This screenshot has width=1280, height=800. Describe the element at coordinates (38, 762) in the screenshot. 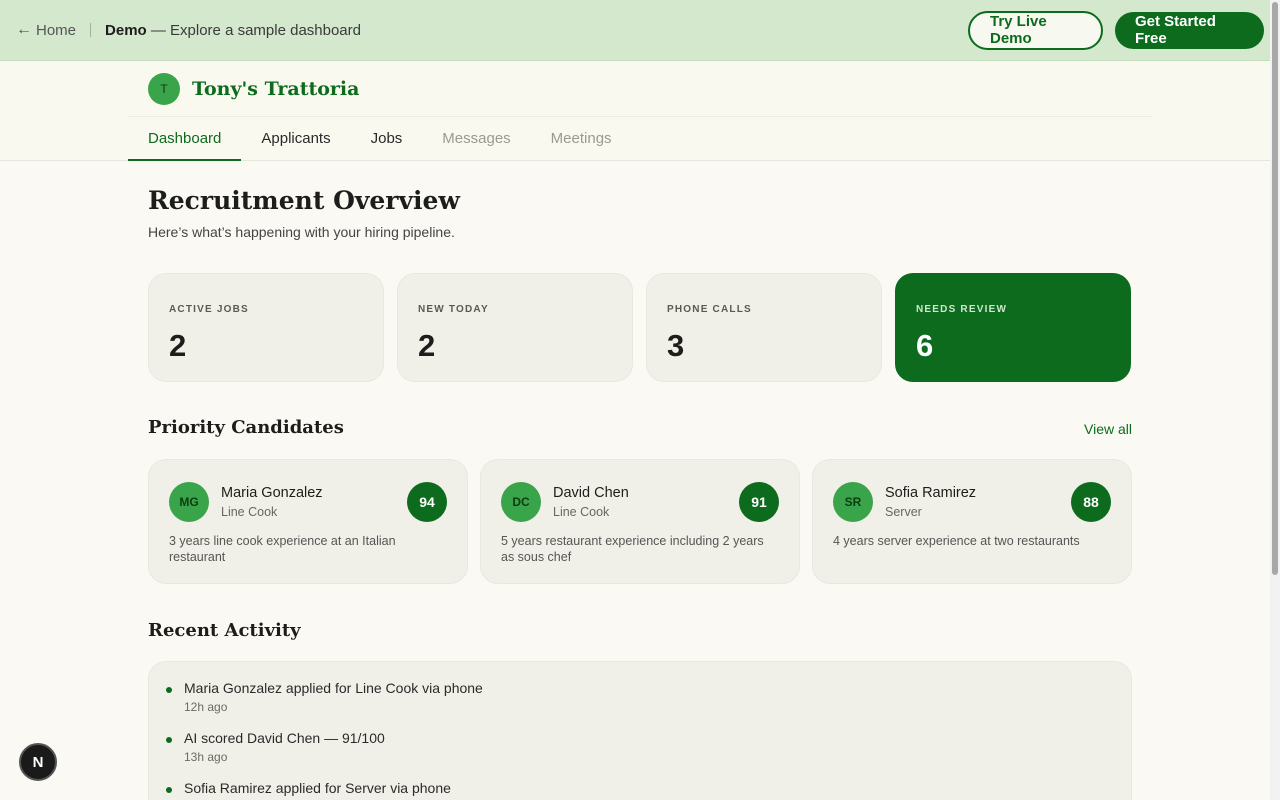

I see `next-dev-button: N` at that location.